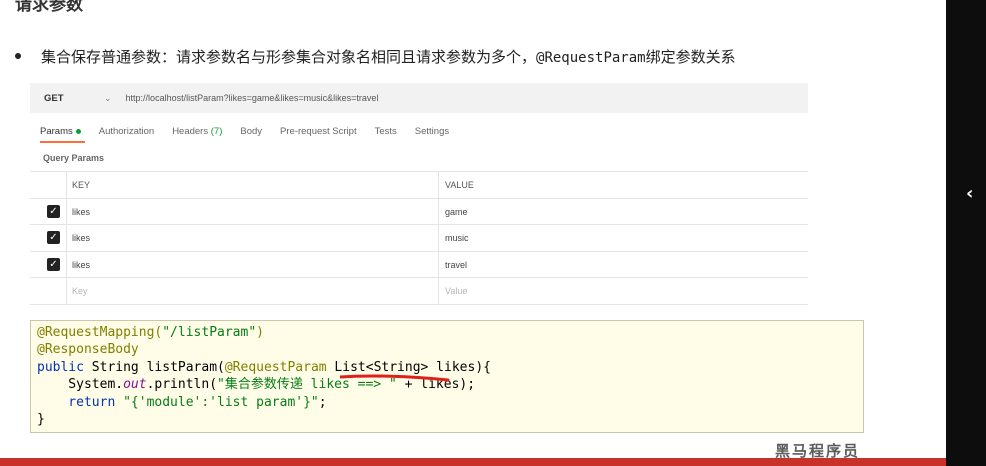 This screenshot has width=986, height=466. I want to click on code-line: return "{'module':'list param'}";, so click(182, 402).